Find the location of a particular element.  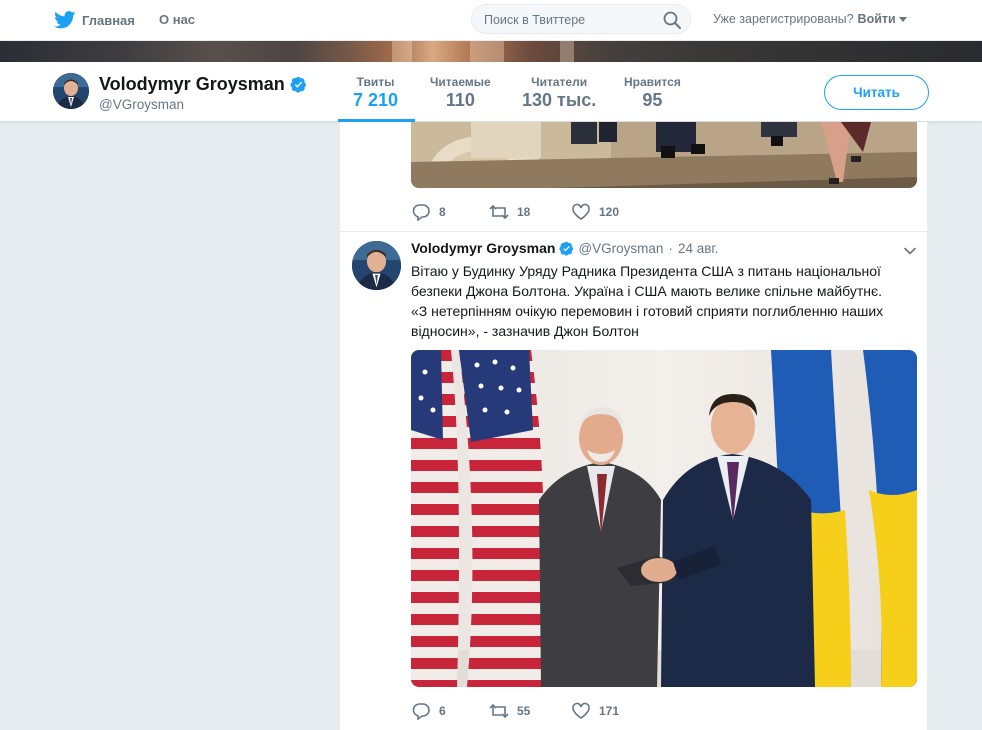

nav-about-link: О нас is located at coordinates (177, 19).